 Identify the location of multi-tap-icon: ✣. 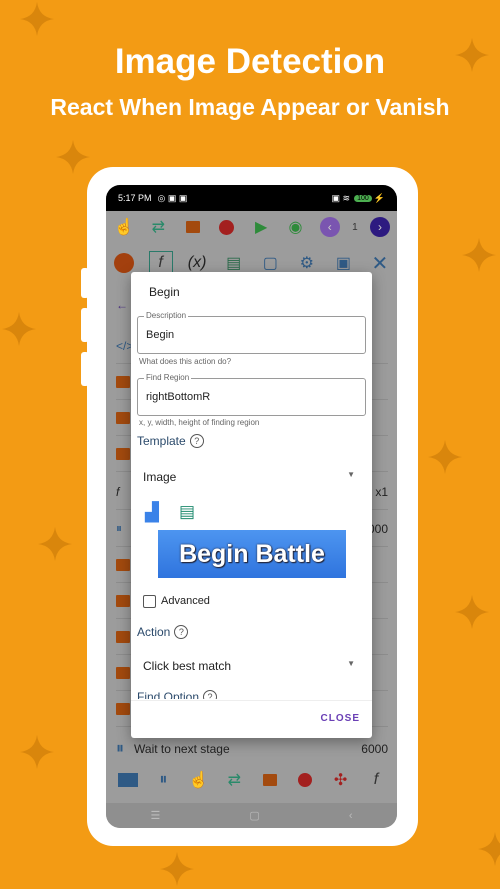
(341, 780).